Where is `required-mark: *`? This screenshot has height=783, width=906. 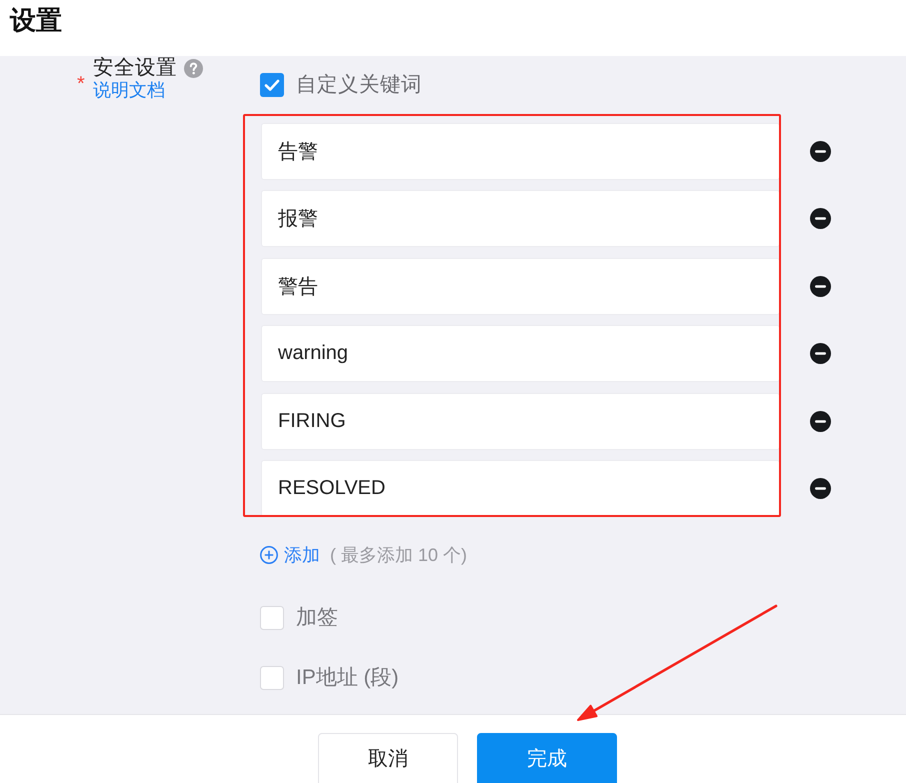 required-mark: * is located at coordinates (81, 84).